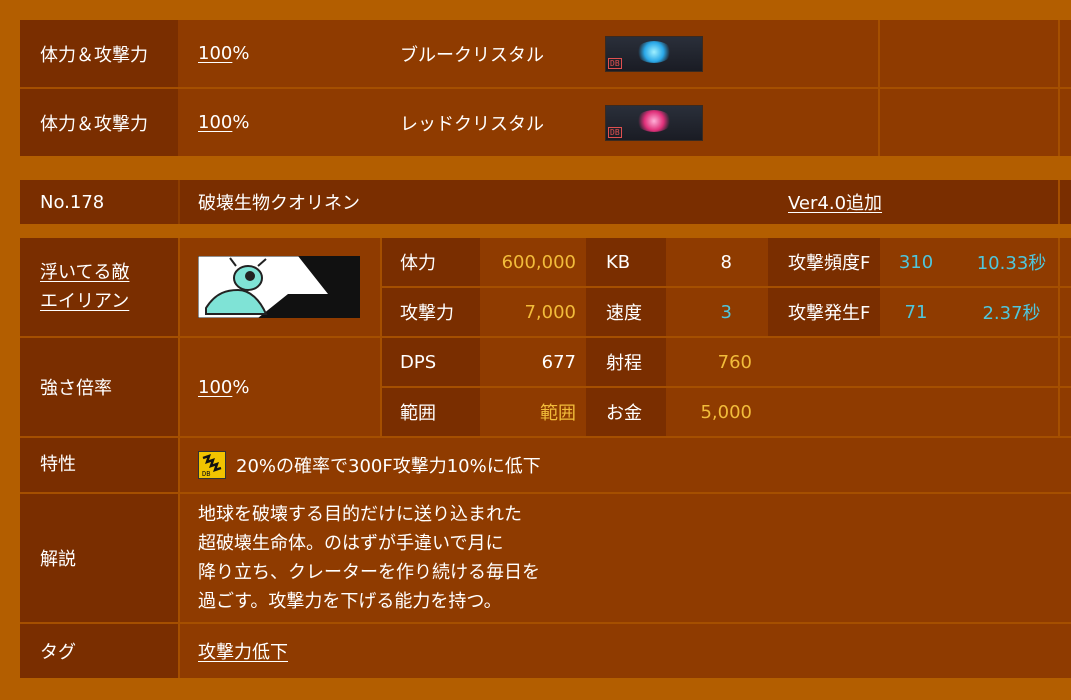 Image resolution: width=1071 pixels, height=700 pixels. I want to click on area-value: 範囲, so click(533, 412).